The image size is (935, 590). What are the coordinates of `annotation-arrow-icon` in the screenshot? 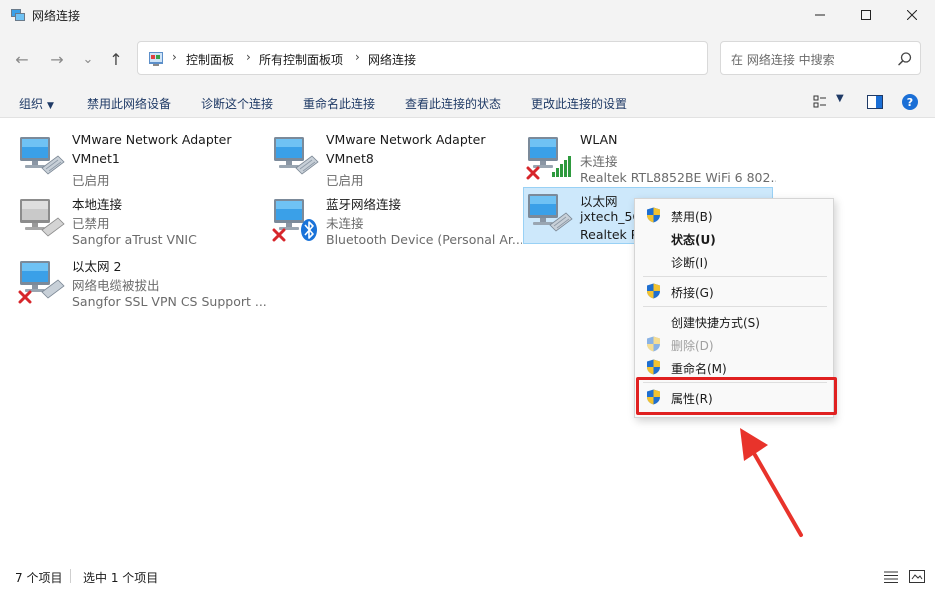 It's located at (771, 482).